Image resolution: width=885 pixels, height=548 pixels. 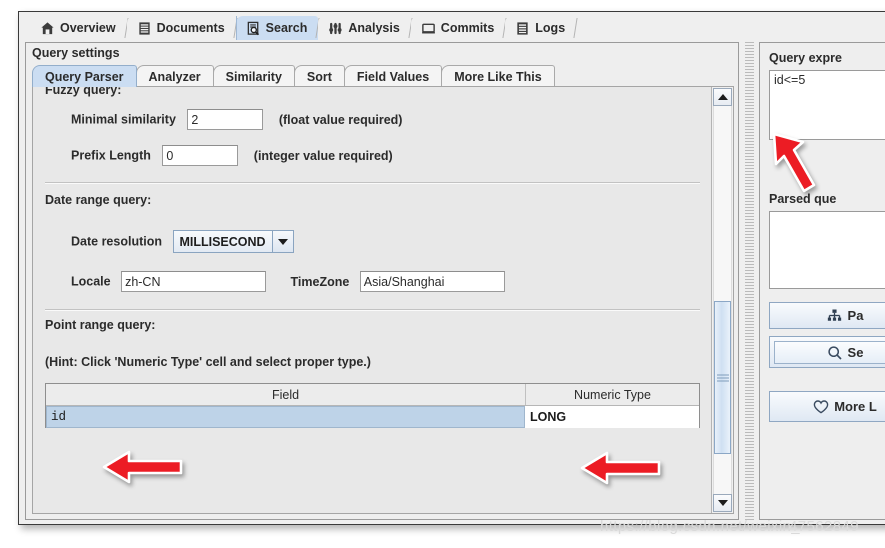 I want to click on point-range-section-label: Point range query:, so click(x=100, y=325).